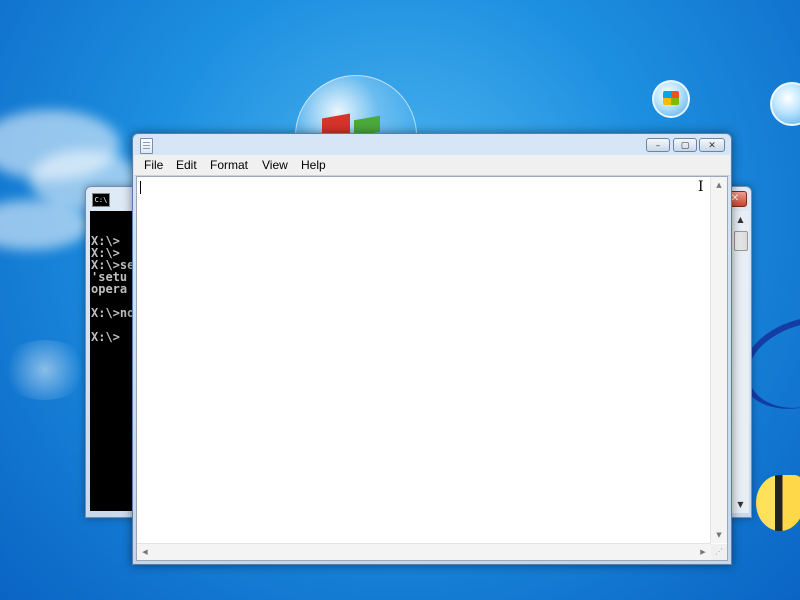 This screenshot has width=800, height=600. Describe the element at coordinates (740, 362) in the screenshot. I see `cmd-vertical-scrollbar: ▲ ▼` at that location.